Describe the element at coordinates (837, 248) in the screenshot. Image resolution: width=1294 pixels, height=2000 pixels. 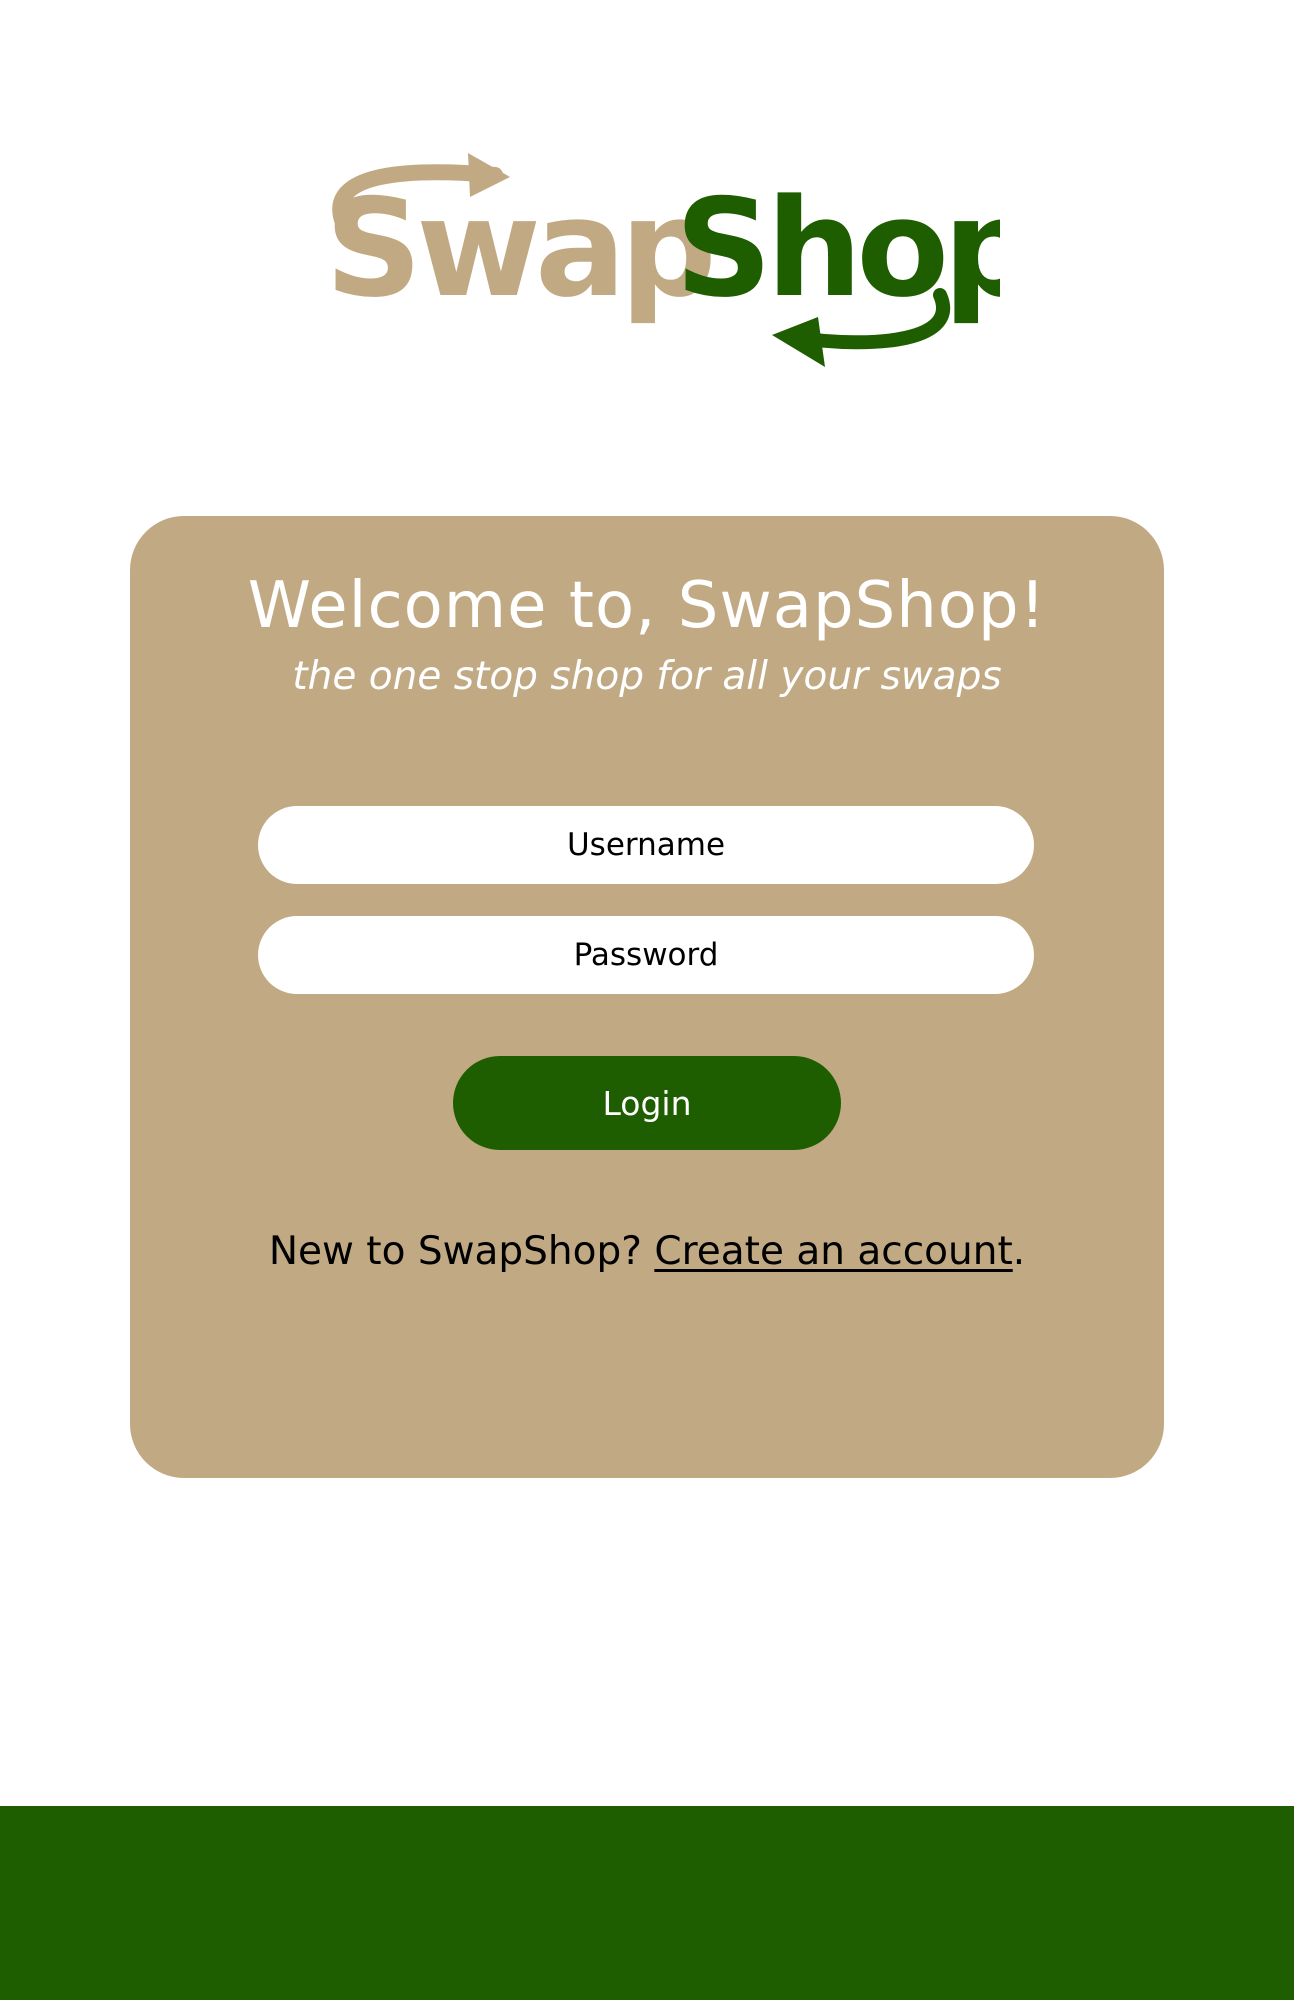
I see `logo-word-shop: Shop` at that location.